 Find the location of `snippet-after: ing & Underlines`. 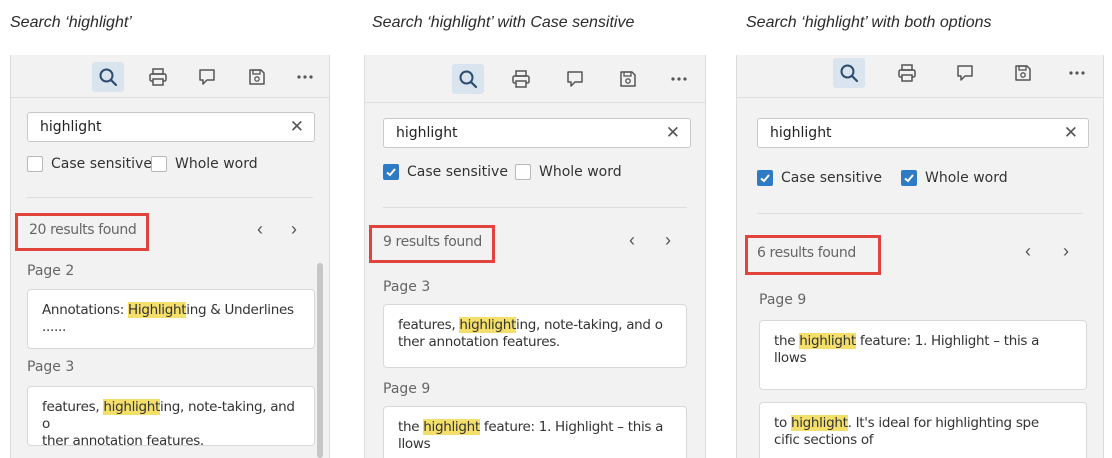

snippet-after: ing & Underlines is located at coordinates (240, 310).